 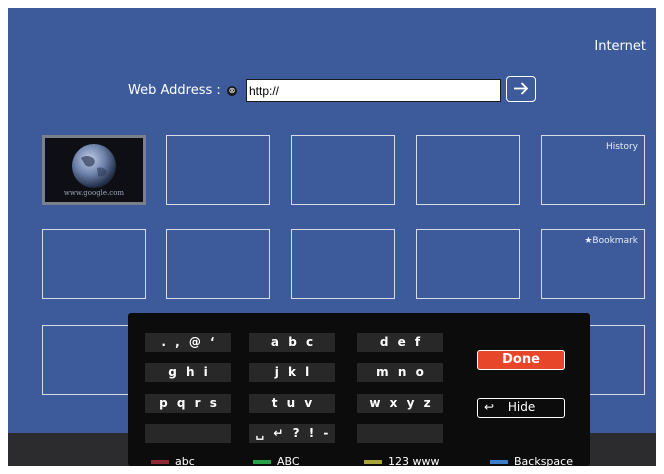 I want to click on globe-icon: www.google.com, so click(x=94, y=170).